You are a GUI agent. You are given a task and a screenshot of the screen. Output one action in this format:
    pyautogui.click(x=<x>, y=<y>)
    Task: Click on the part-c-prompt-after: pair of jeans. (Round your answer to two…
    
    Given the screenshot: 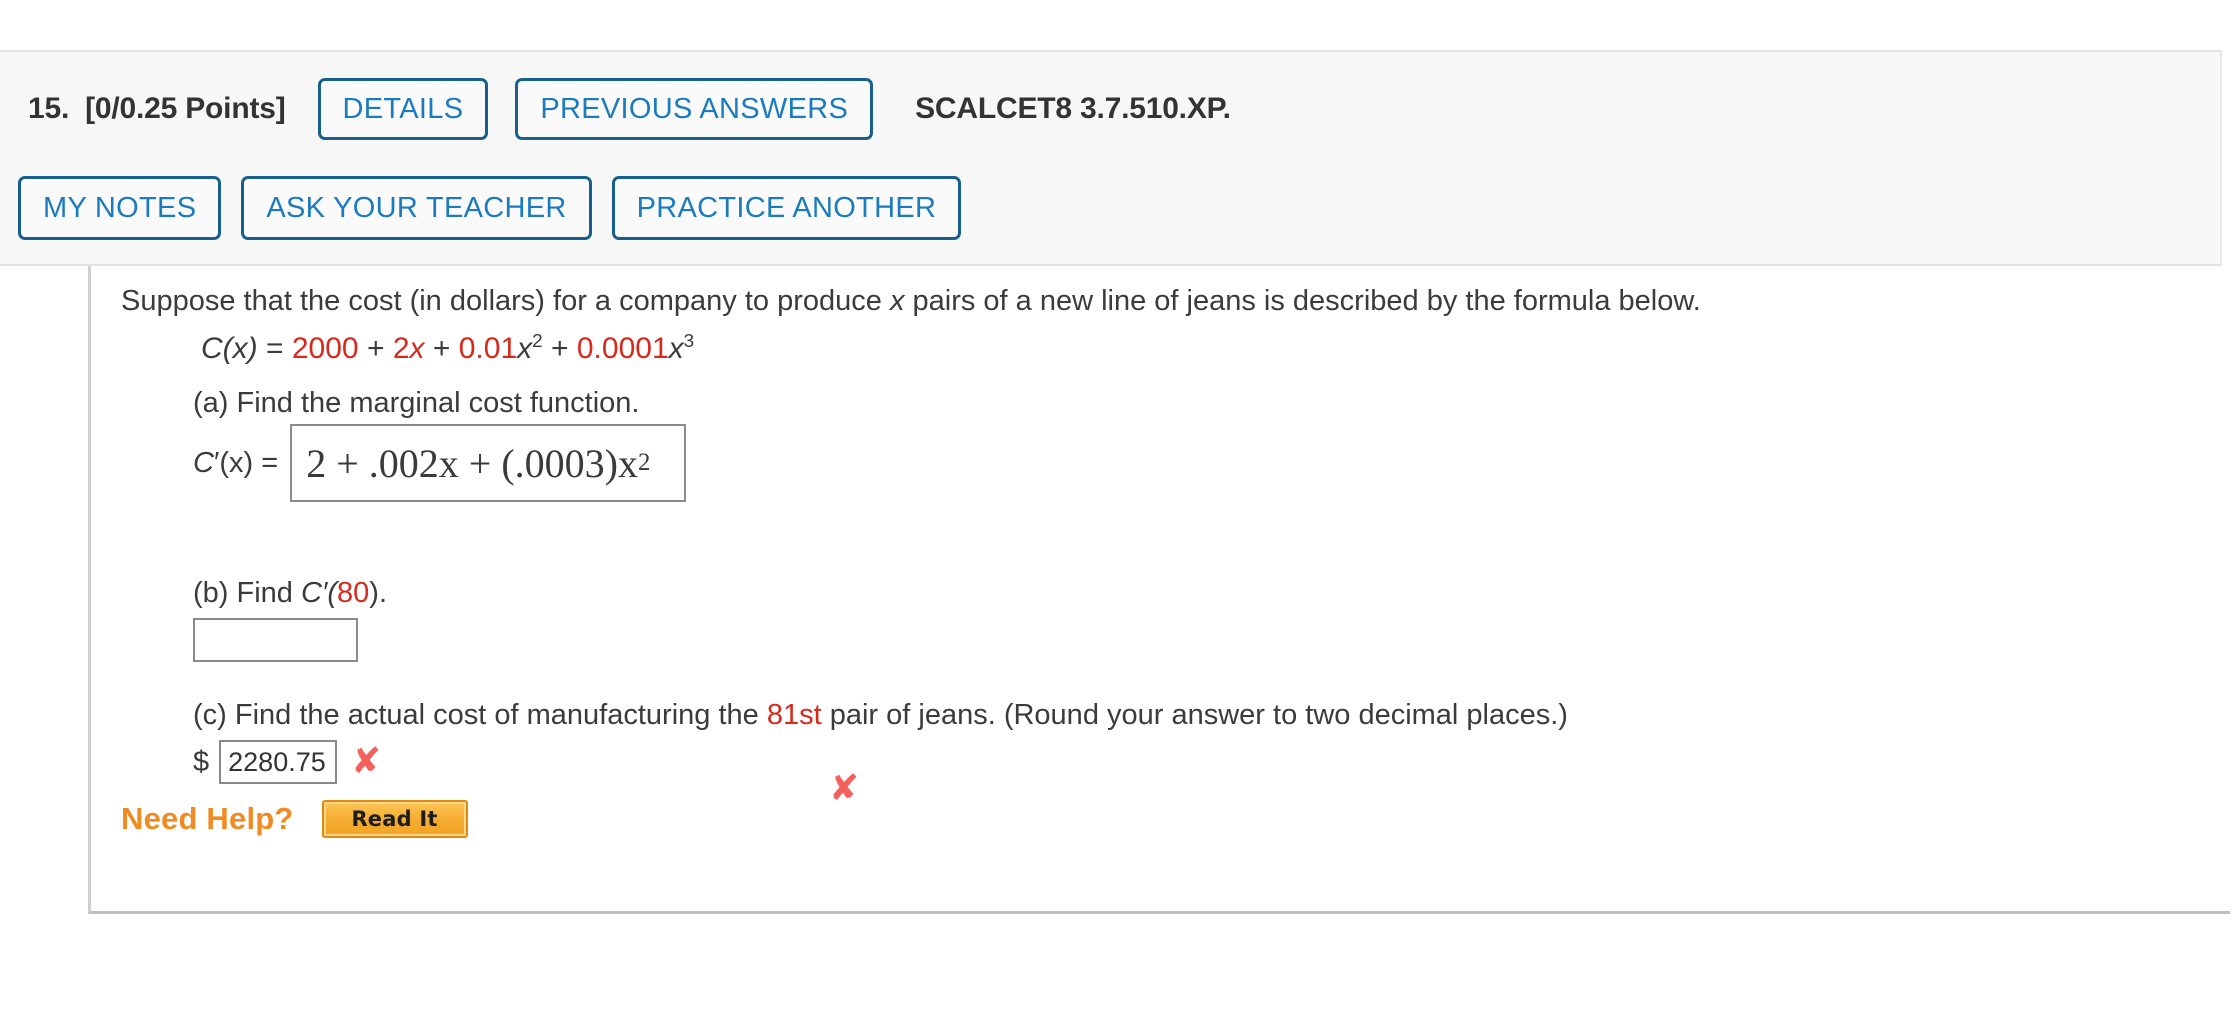 What is the action you would take?
    pyautogui.click(x=1194, y=715)
    